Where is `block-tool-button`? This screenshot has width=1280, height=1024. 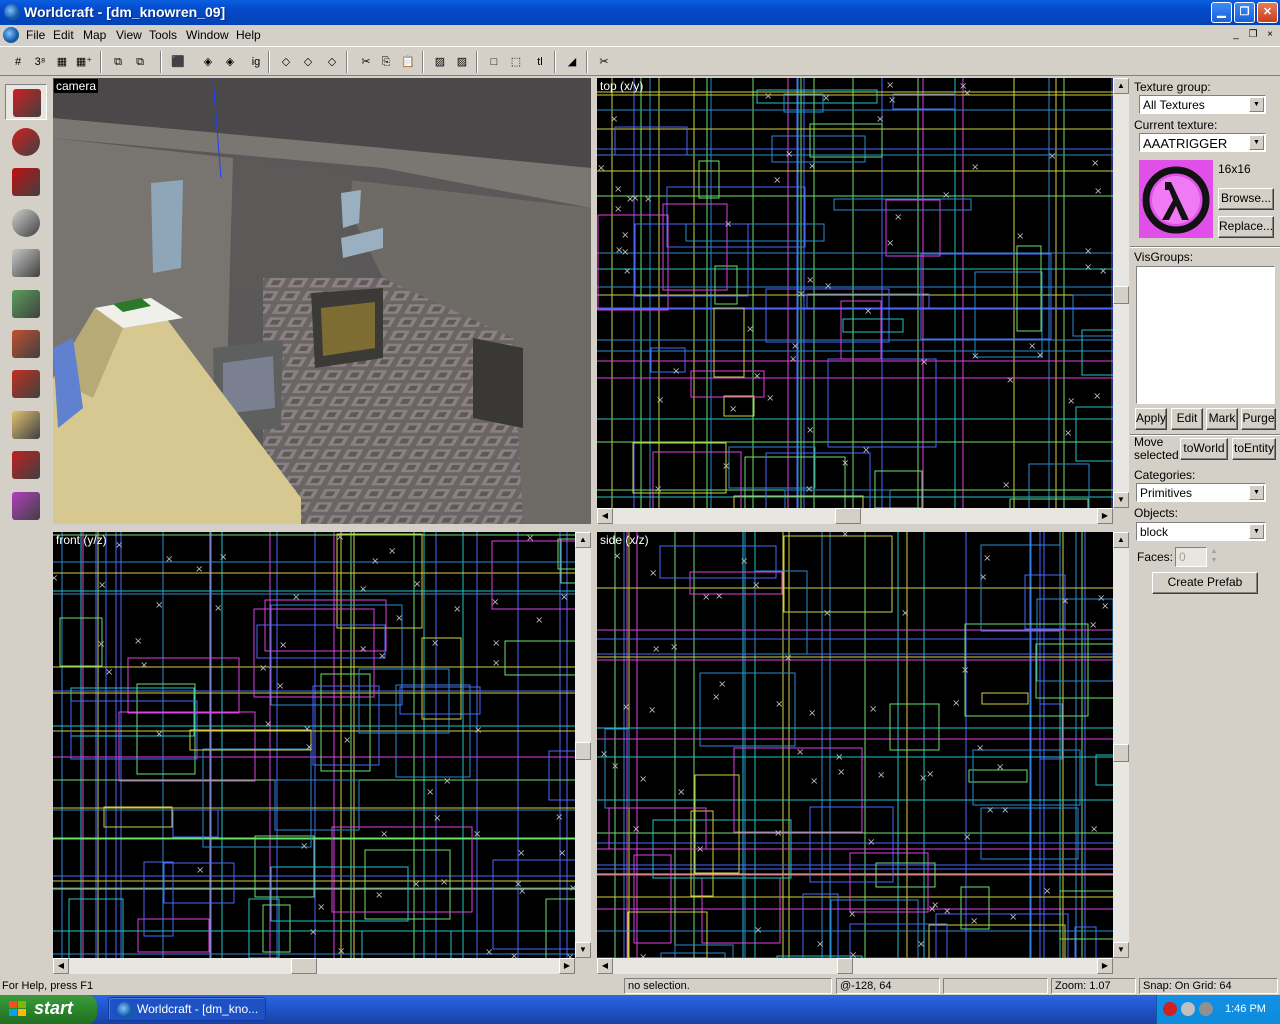 block-tool-button is located at coordinates (26, 263).